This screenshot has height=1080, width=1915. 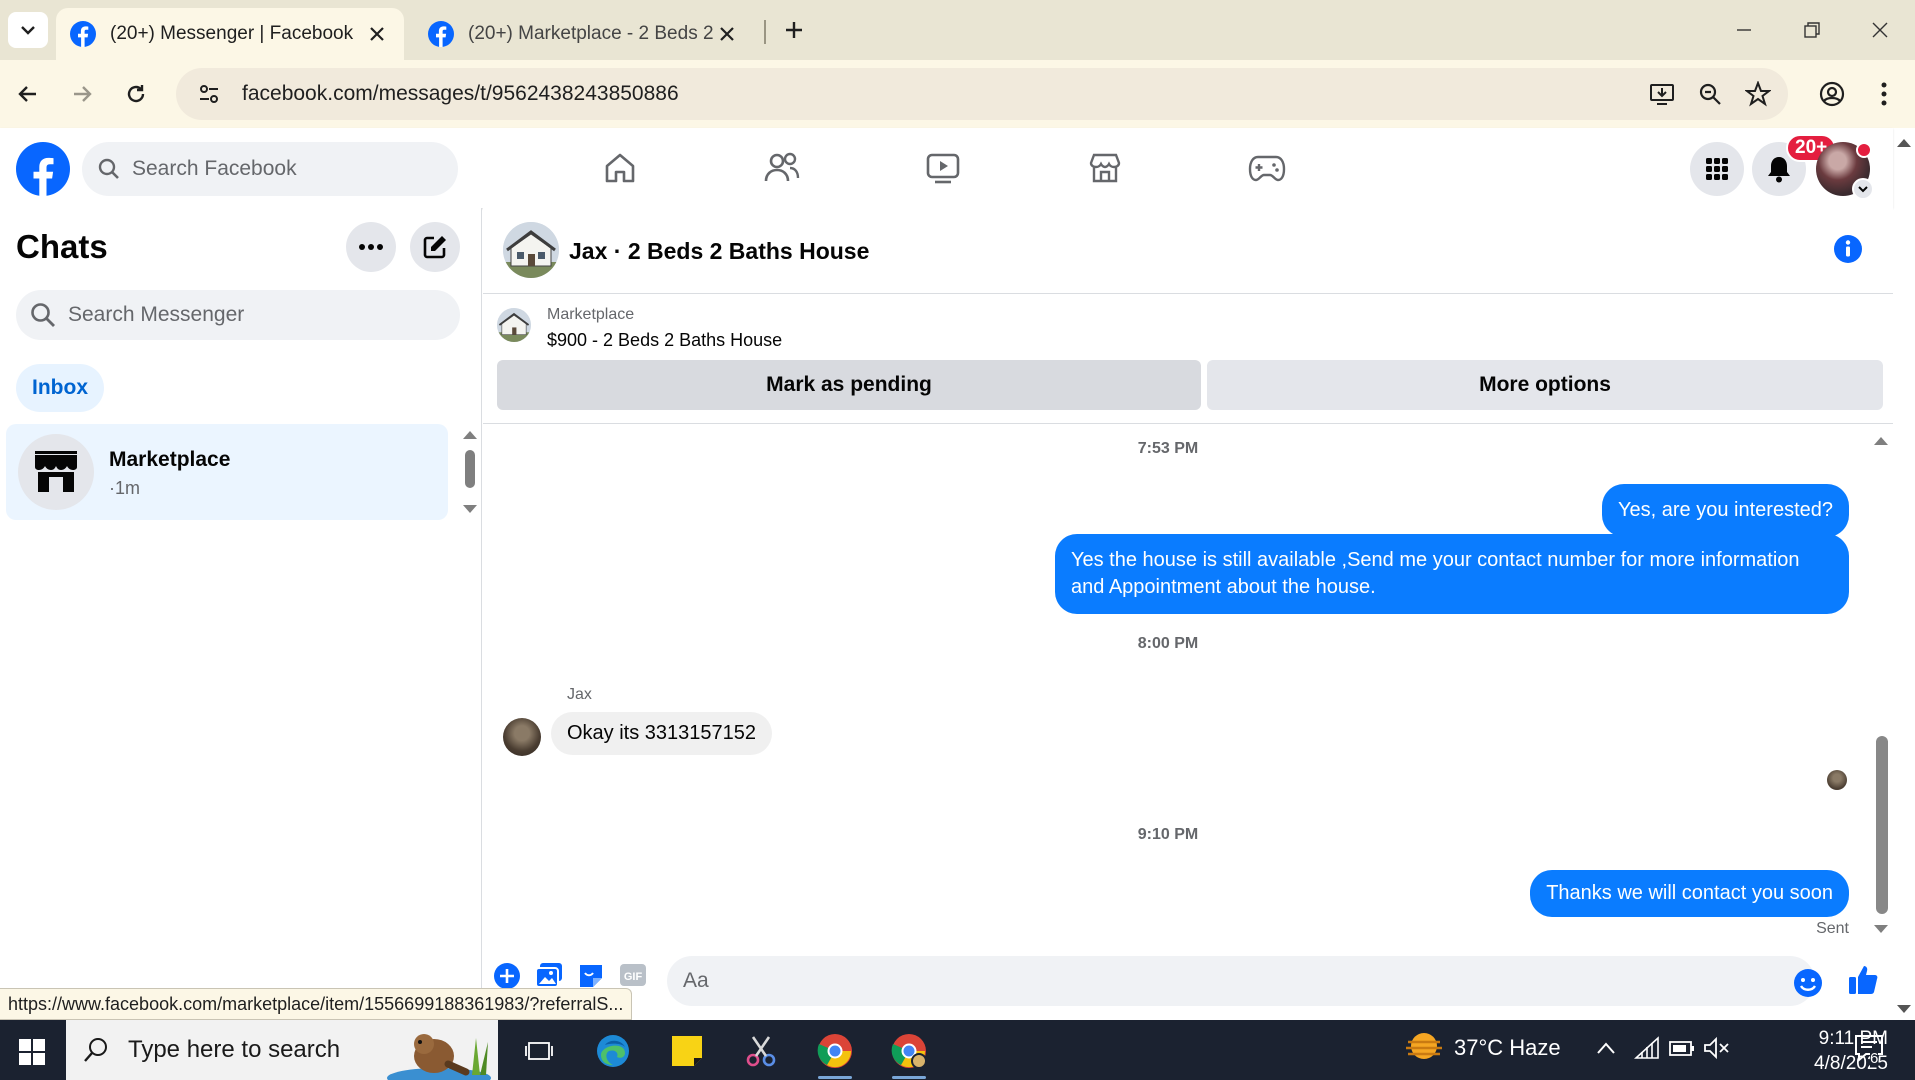 I want to click on chat-avatar, so click(x=56, y=472).